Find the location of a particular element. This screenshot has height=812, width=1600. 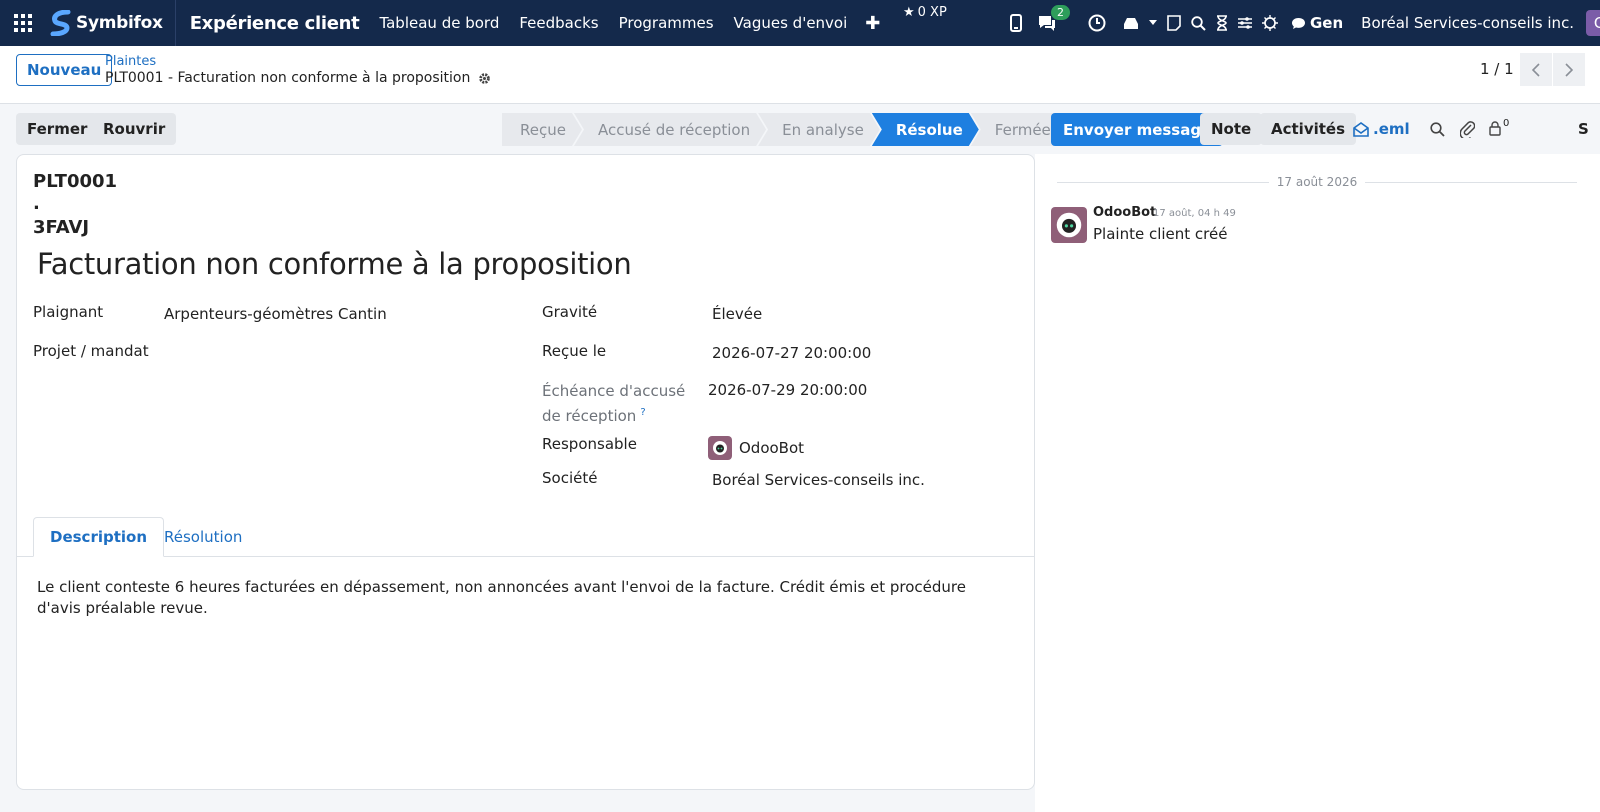

pager-next-button is located at coordinates (1569, 69).